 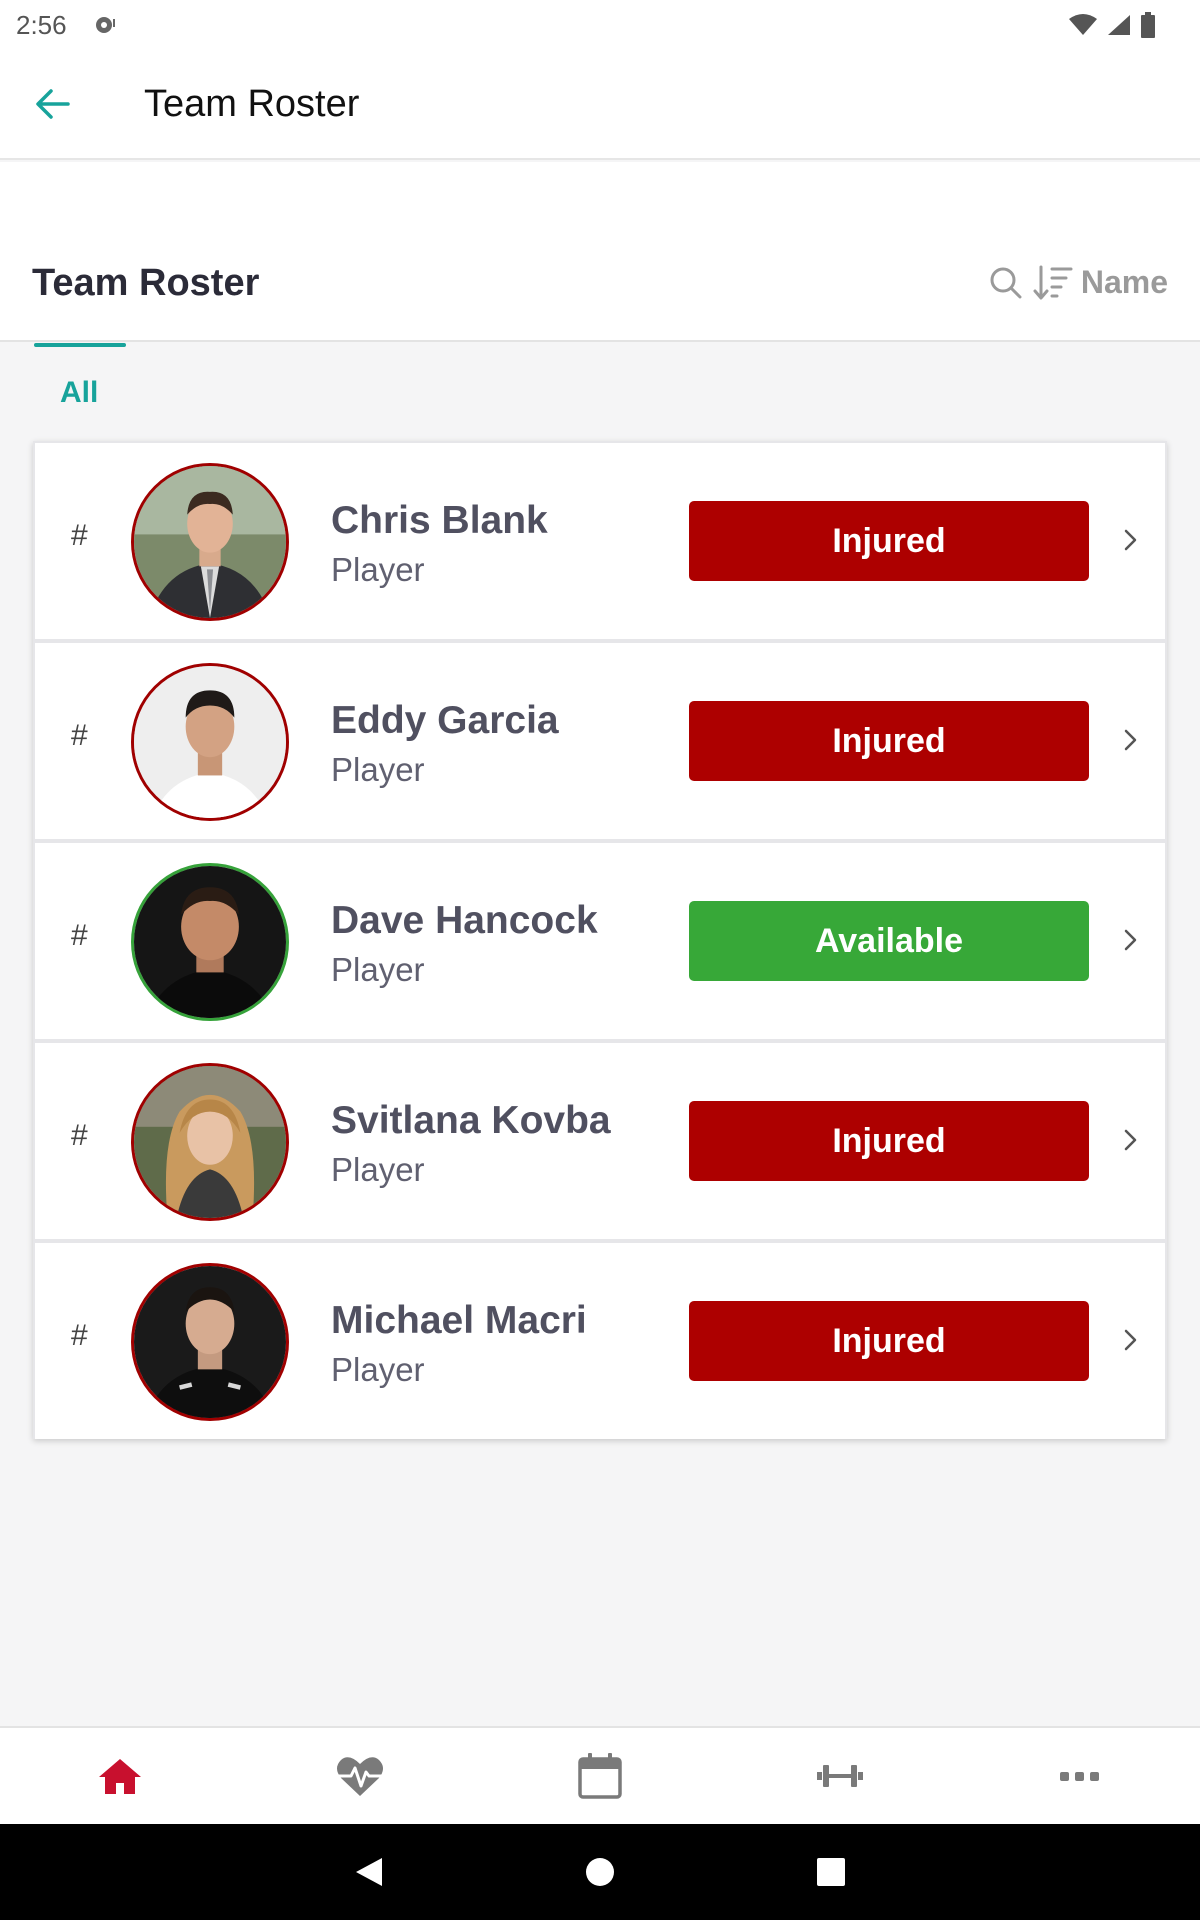 What do you see at coordinates (600, 741) in the screenshot?
I see `roster-row: # Eddy Garcia Player Injured` at bounding box center [600, 741].